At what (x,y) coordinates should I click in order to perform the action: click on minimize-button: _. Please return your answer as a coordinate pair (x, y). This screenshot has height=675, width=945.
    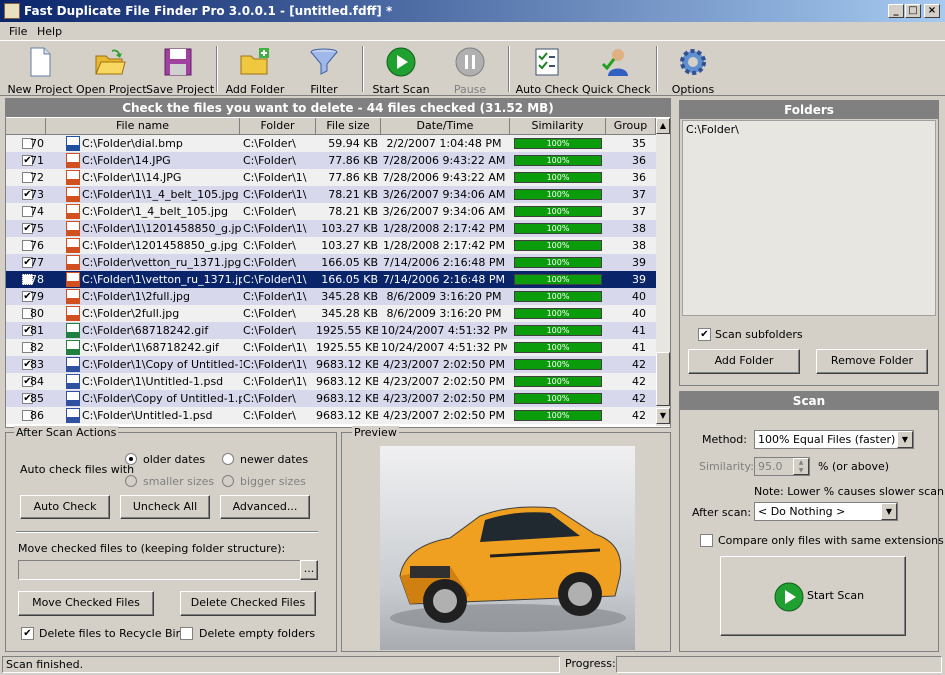
    Looking at the image, I should click on (896, 11).